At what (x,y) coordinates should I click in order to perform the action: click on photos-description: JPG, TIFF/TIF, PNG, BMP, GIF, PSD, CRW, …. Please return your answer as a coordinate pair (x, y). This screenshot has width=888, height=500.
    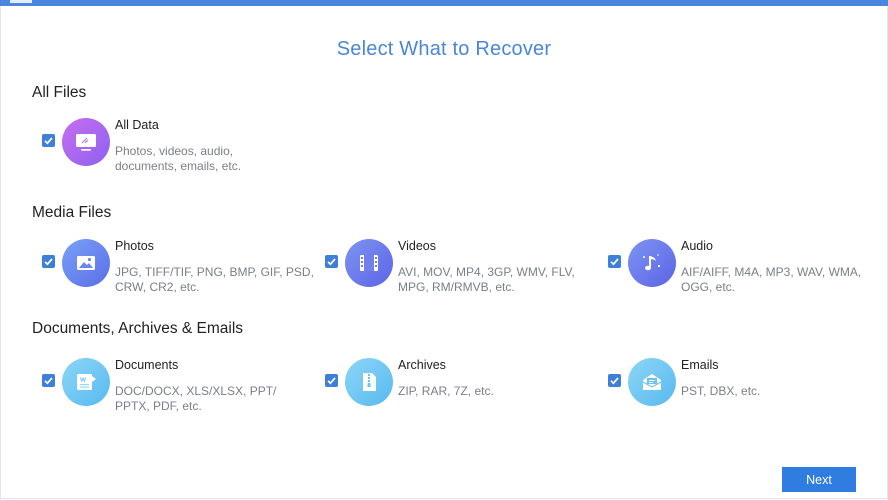
    Looking at the image, I should click on (214, 279).